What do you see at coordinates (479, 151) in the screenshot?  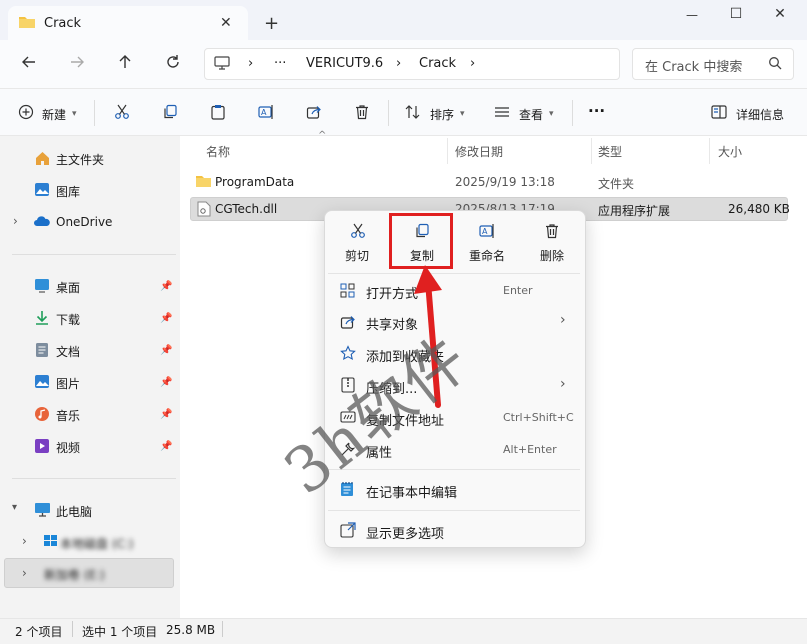 I see `column-header-date: 修改日期` at bounding box center [479, 151].